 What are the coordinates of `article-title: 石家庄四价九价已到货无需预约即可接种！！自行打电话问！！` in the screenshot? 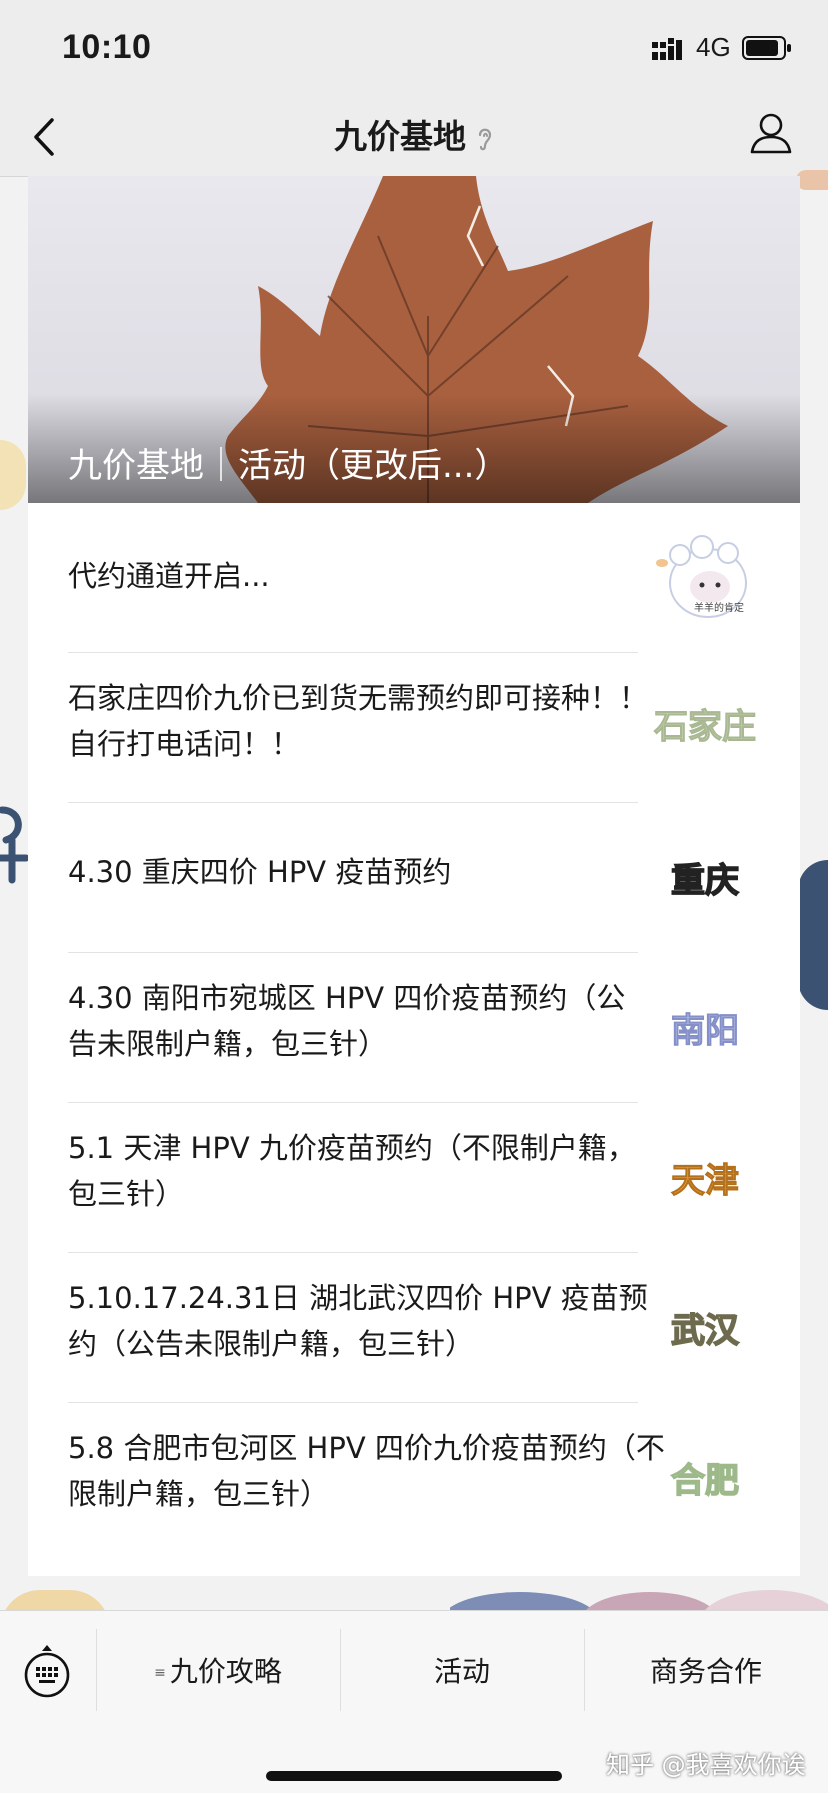 It's located at (358, 721).